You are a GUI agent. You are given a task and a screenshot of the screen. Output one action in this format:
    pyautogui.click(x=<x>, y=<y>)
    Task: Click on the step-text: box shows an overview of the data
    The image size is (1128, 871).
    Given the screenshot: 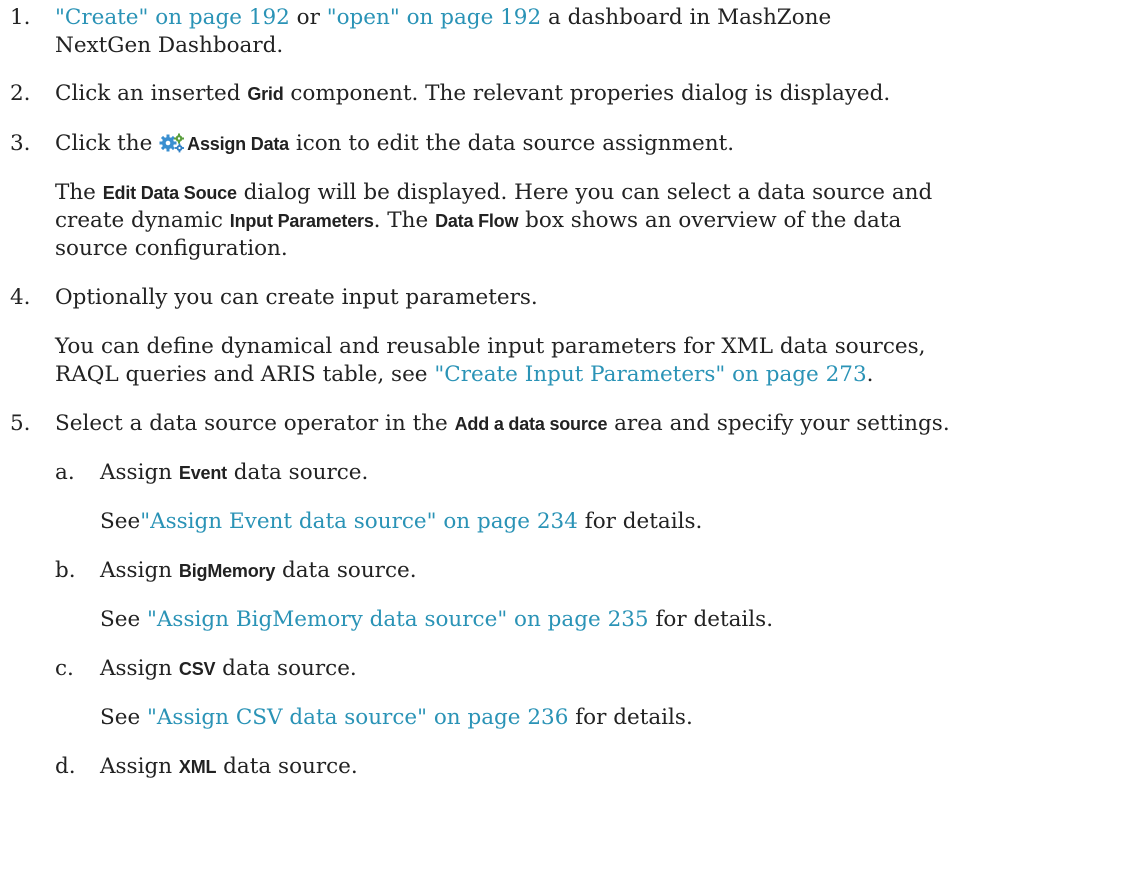 What is the action you would take?
    pyautogui.click(x=710, y=220)
    